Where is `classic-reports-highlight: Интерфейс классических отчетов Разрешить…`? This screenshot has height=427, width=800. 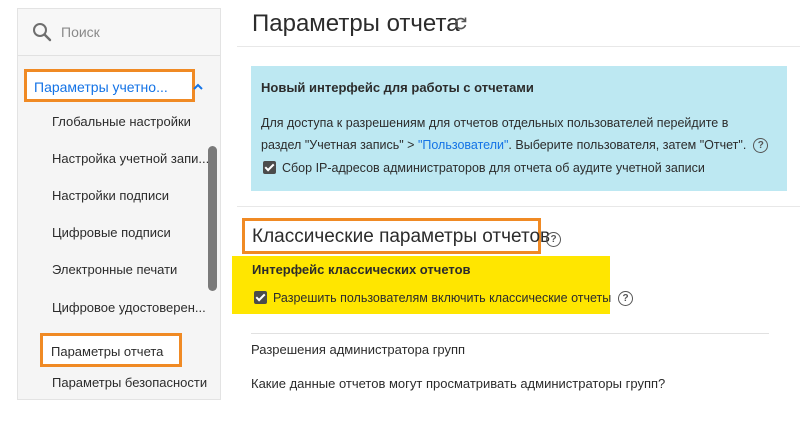 classic-reports-highlight: Интерфейс классических отчетов Разрешить… is located at coordinates (421, 285).